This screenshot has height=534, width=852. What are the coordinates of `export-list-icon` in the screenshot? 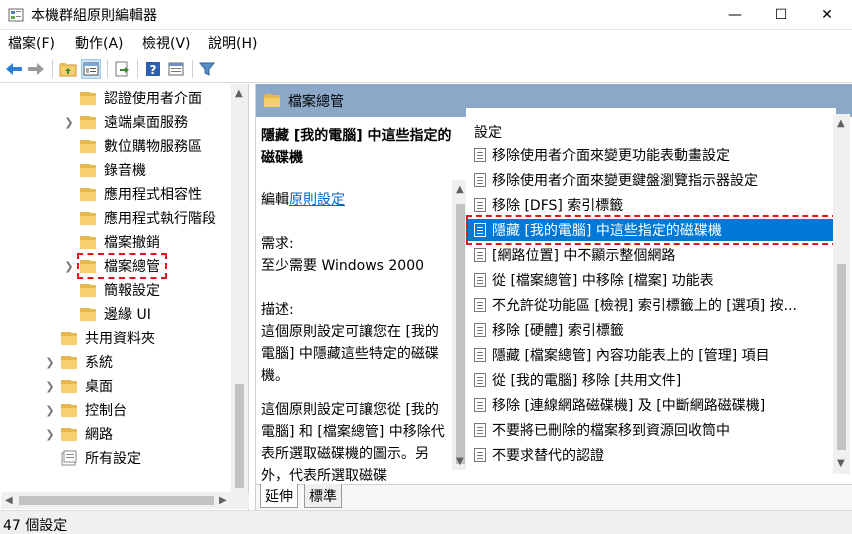 It's located at (122, 69).